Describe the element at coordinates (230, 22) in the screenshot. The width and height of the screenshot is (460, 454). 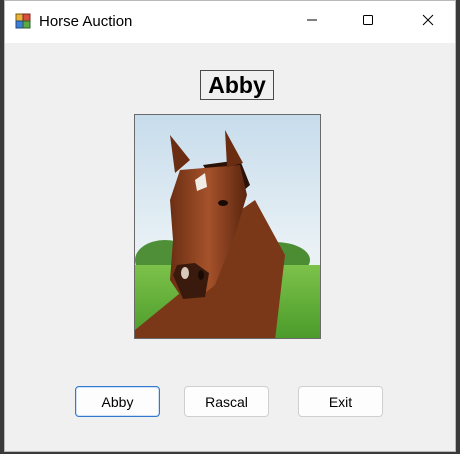
I see `title-bar: Horse Auction` at that location.